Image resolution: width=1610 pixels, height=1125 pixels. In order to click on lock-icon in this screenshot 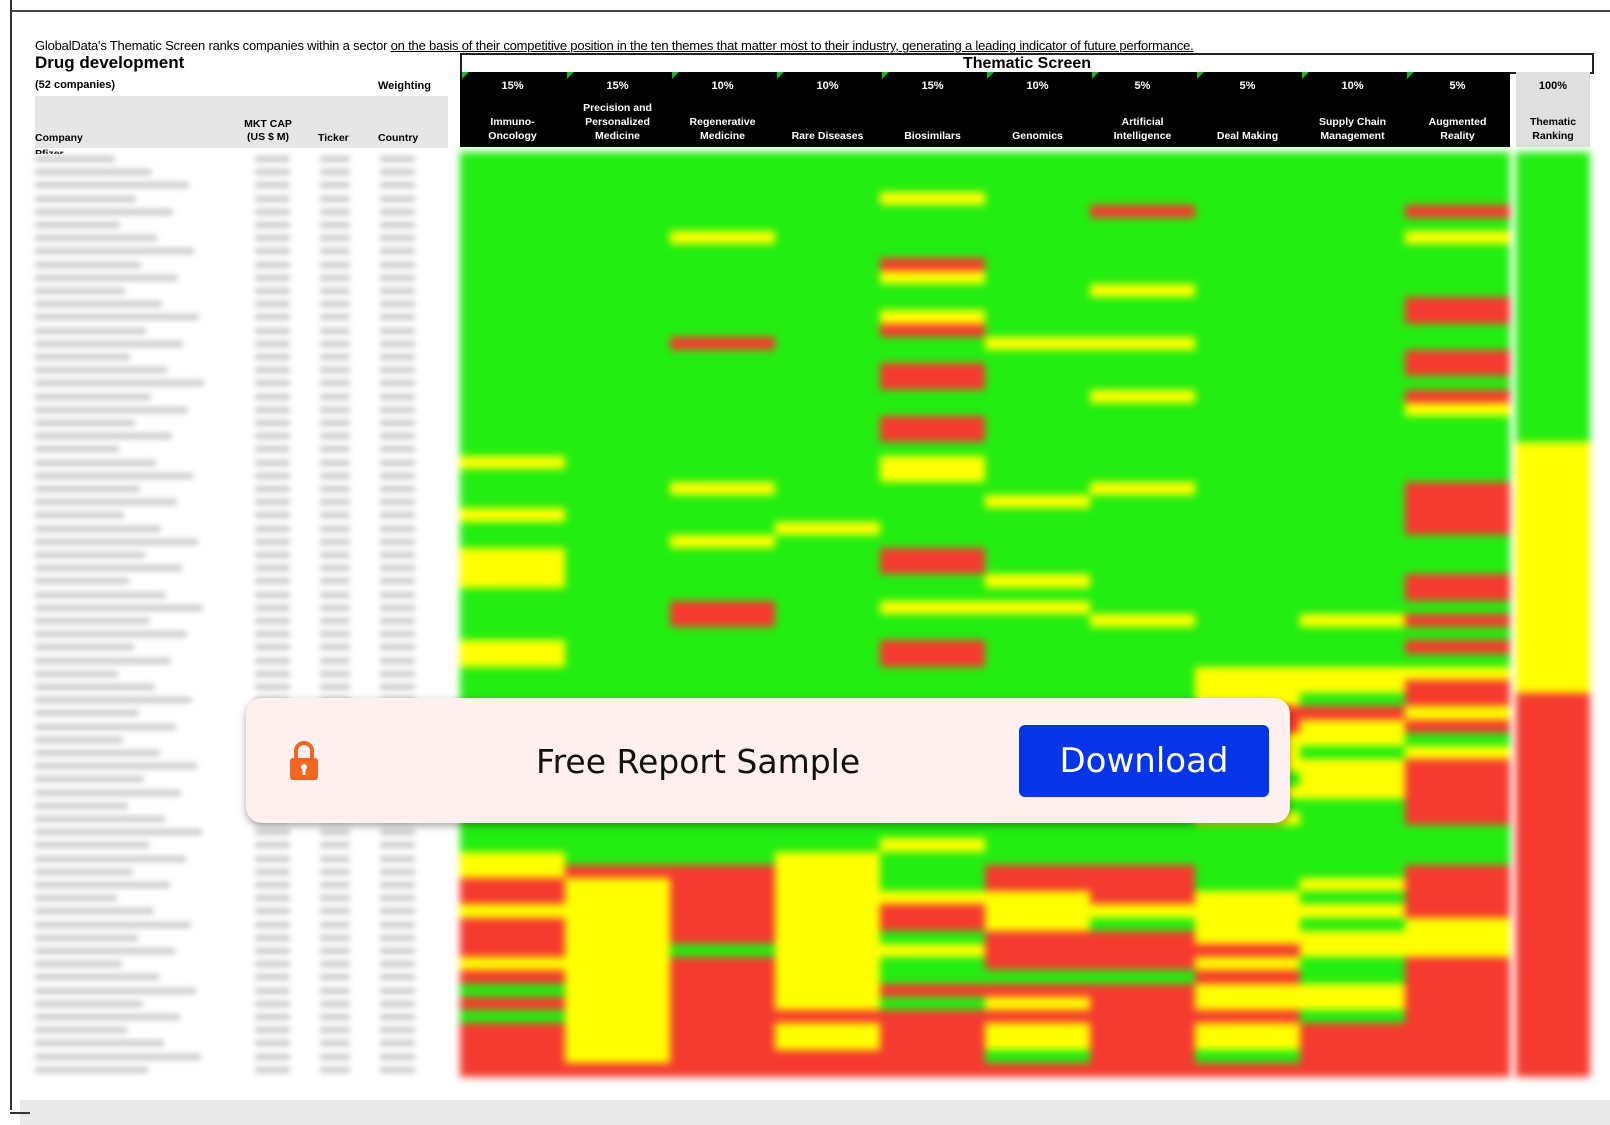, I will do `click(304, 760)`.